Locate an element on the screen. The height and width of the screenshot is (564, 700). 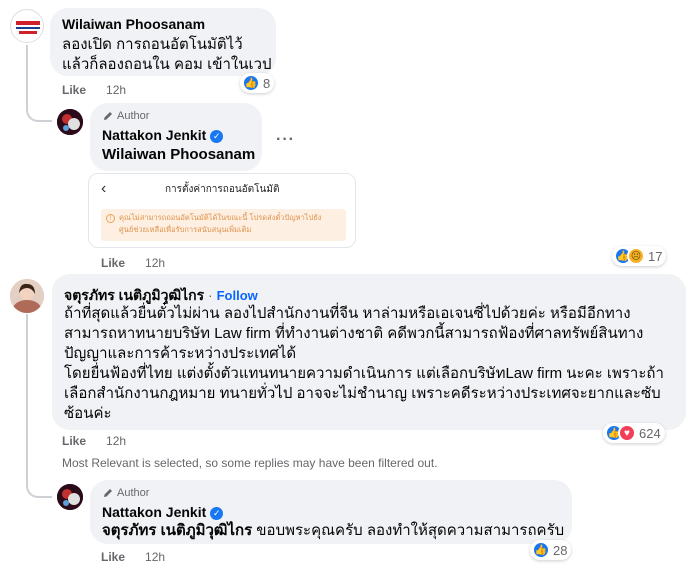
reaction-count: 8 is located at coordinates (267, 83).